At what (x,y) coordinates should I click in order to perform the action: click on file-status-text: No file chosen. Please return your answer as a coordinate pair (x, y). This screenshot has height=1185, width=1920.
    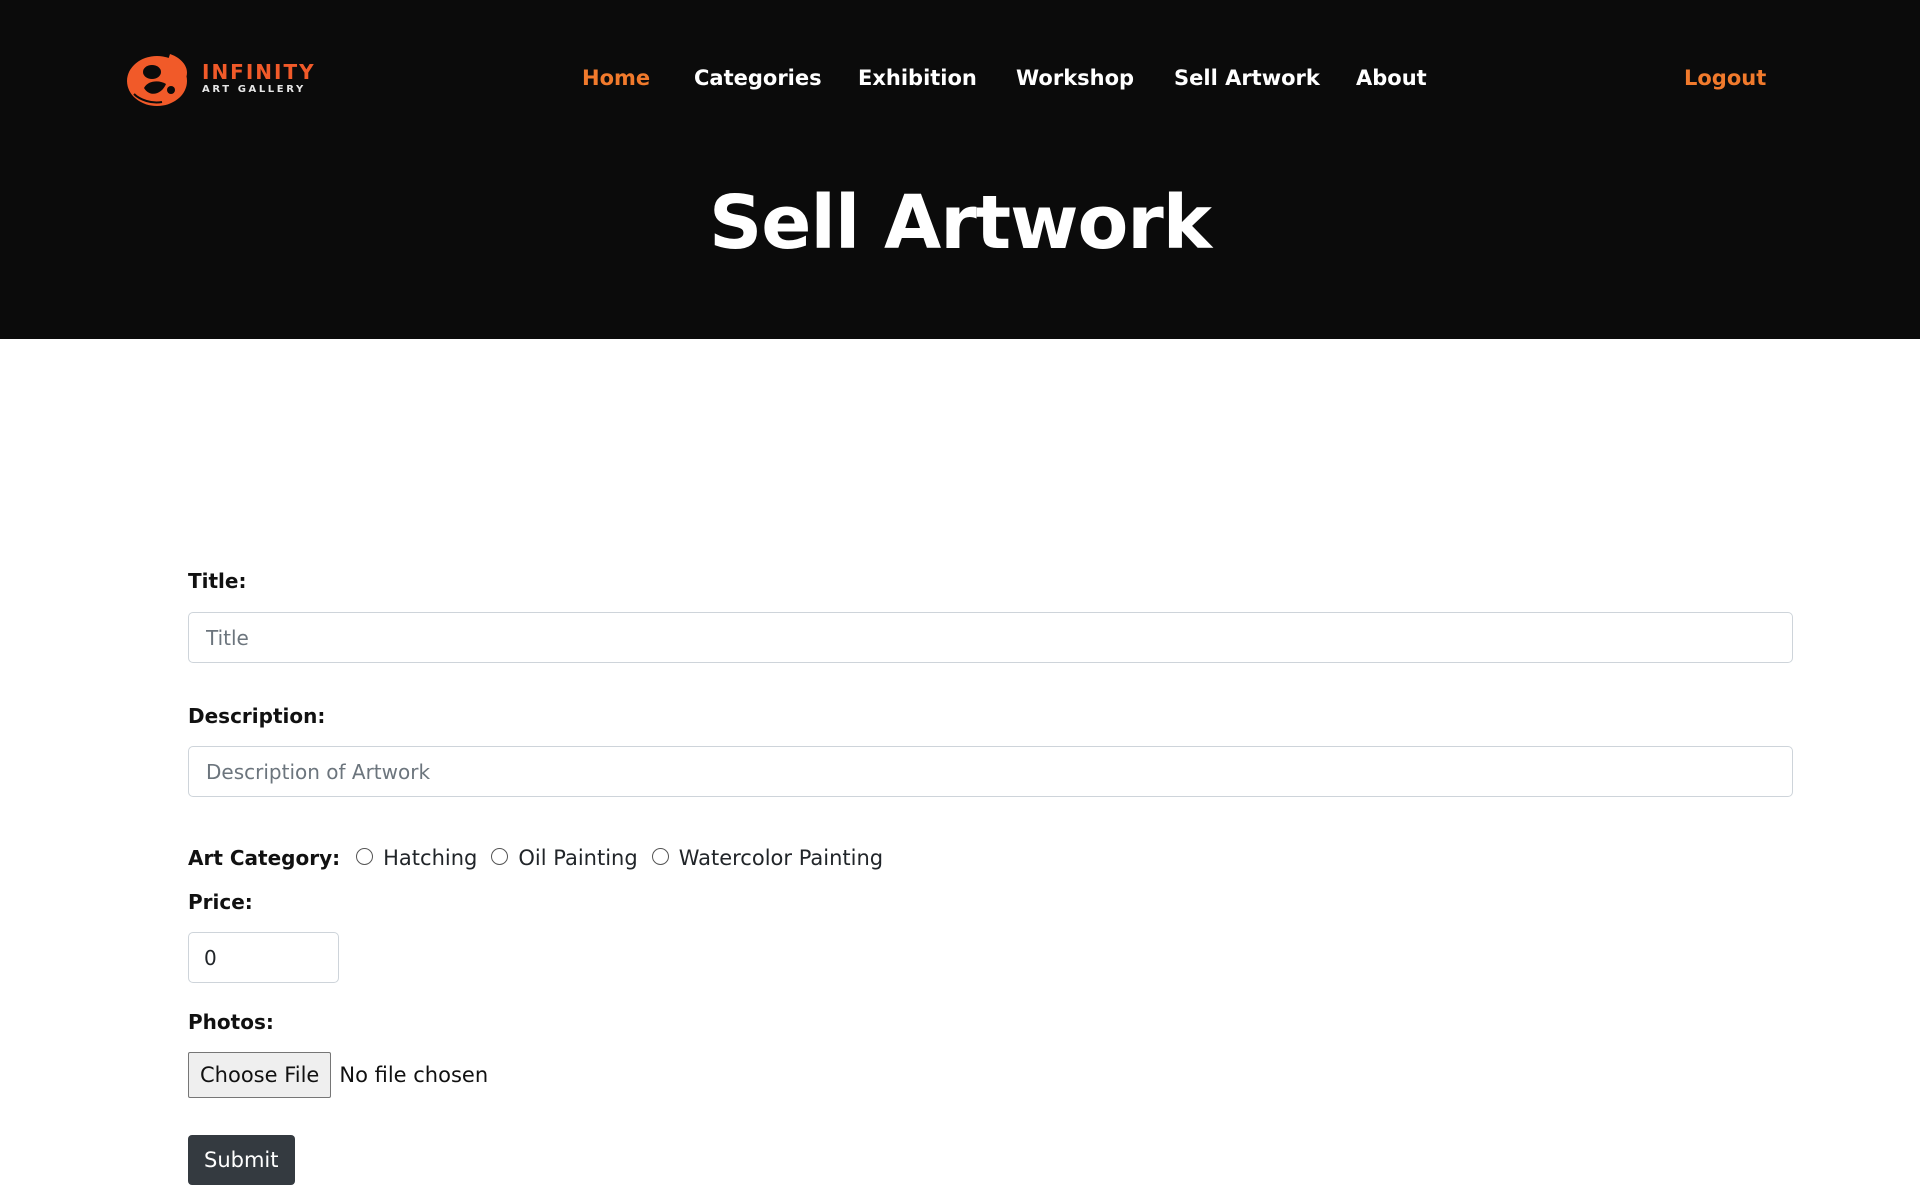
    Looking at the image, I should click on (414, 1075).